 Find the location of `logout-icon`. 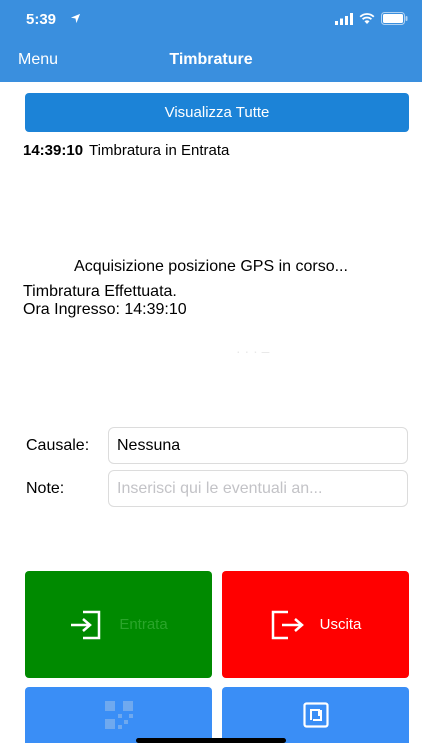

logout-icon is located at coordinates (287, 624).